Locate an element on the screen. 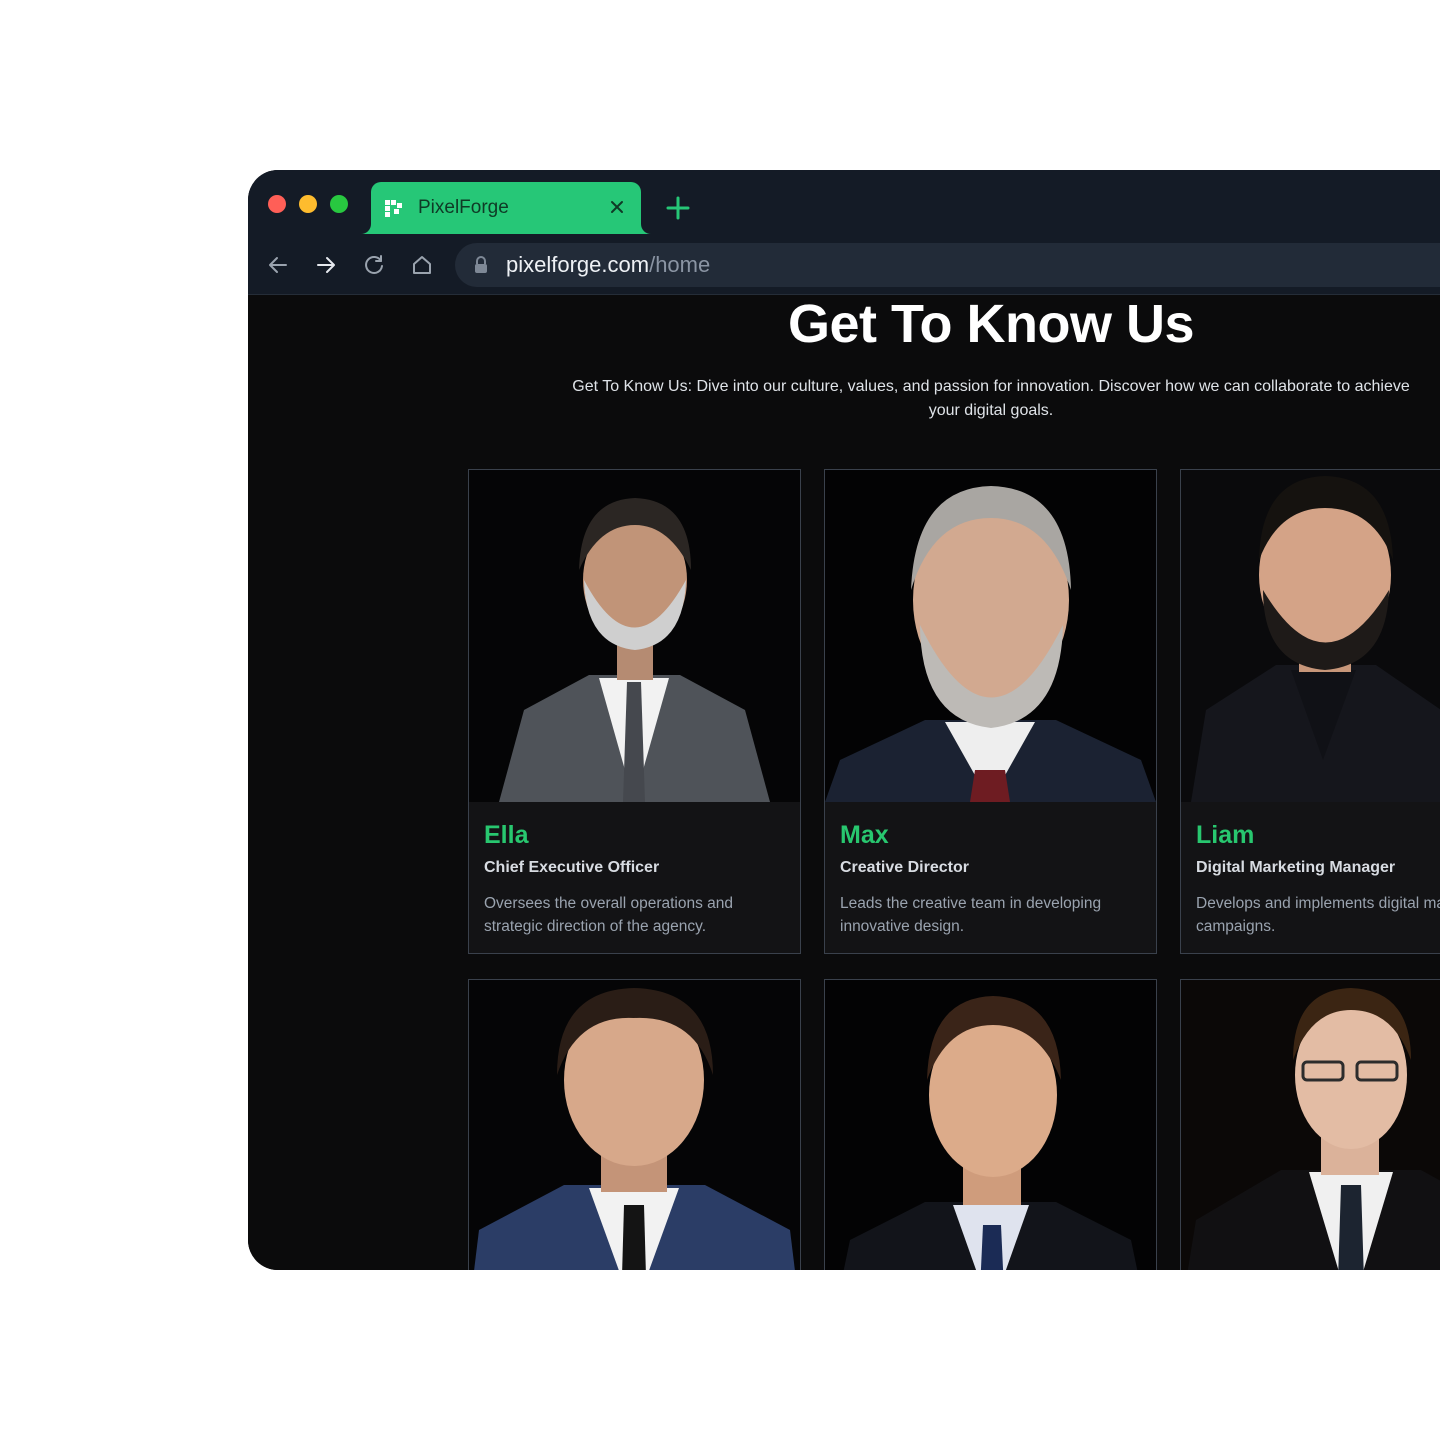 This screenshot has width=1440, height=1440. member-name: Liam is located at coordinates (1225, 835).